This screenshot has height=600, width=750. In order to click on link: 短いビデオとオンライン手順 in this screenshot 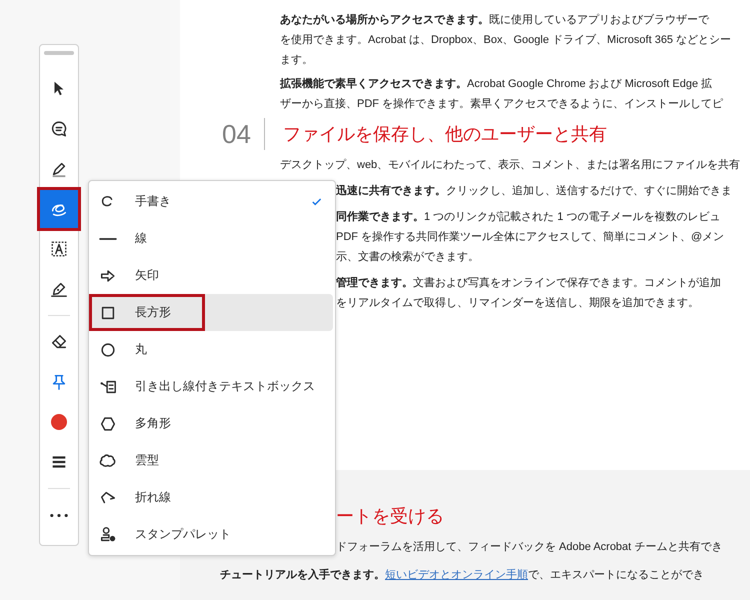, I will do `click(456, 575)`.